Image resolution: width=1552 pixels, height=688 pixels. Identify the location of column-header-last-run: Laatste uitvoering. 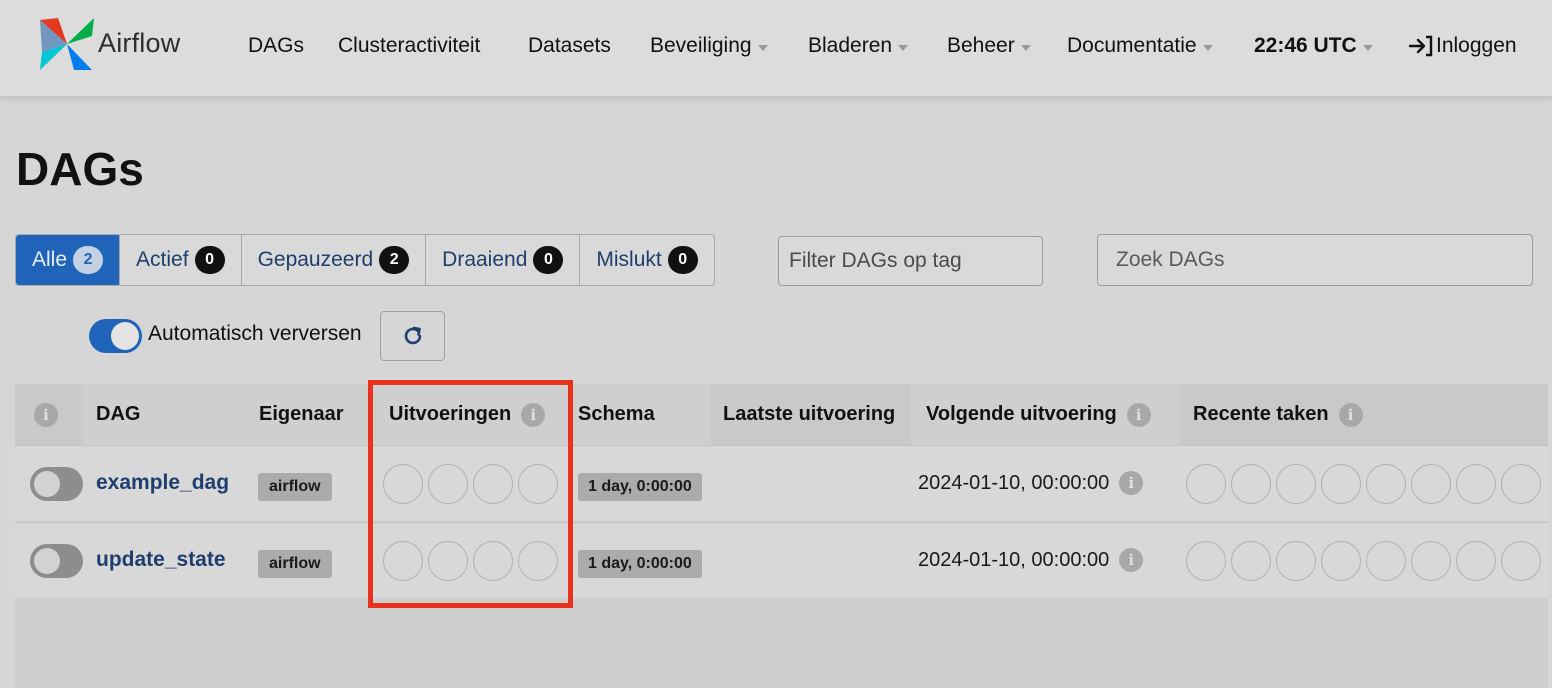
(809, 414).